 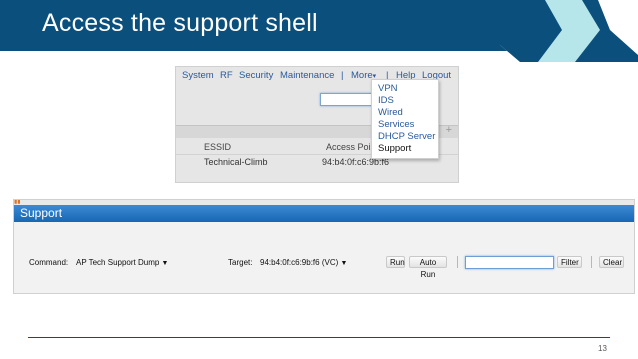 What do you see at coordinates (307, 75) in the screenshot?
I see `menu-item-maintenance: Maintenance` at bounding box center [307, 75].